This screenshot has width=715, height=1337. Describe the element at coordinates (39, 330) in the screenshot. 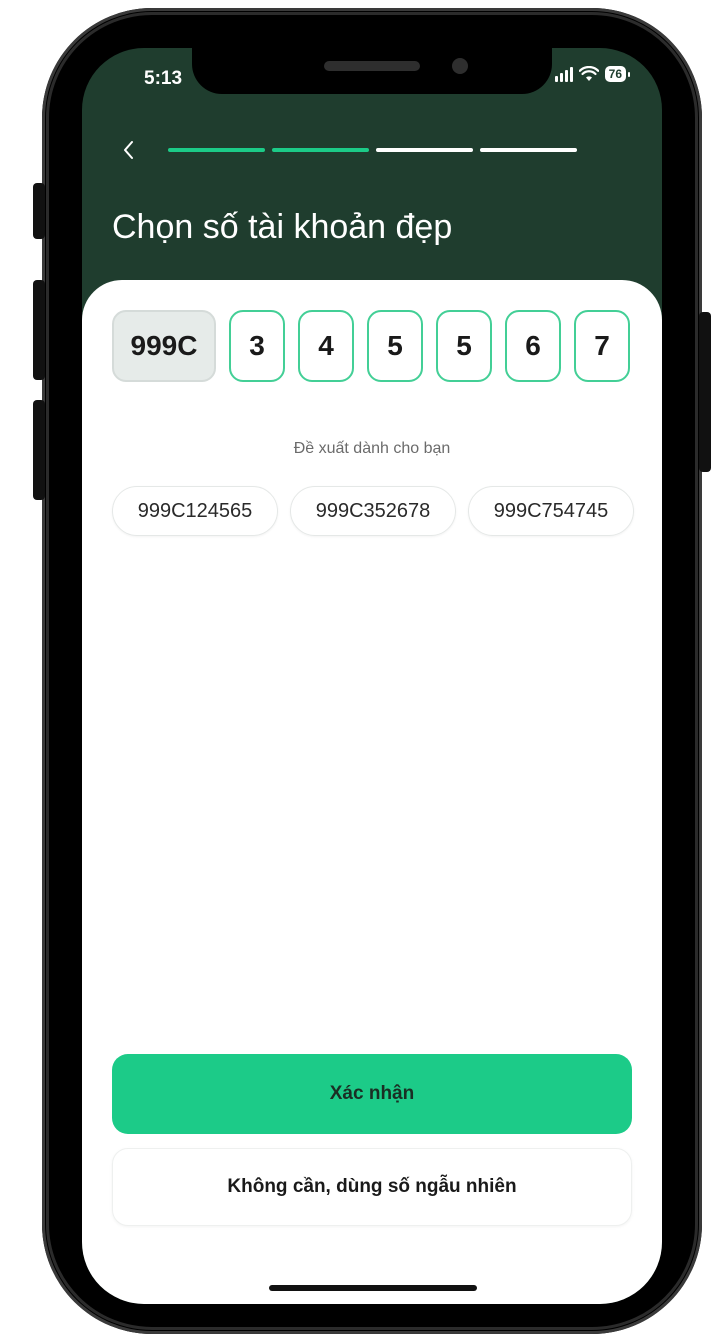

I see `volume-up-button` at that location.